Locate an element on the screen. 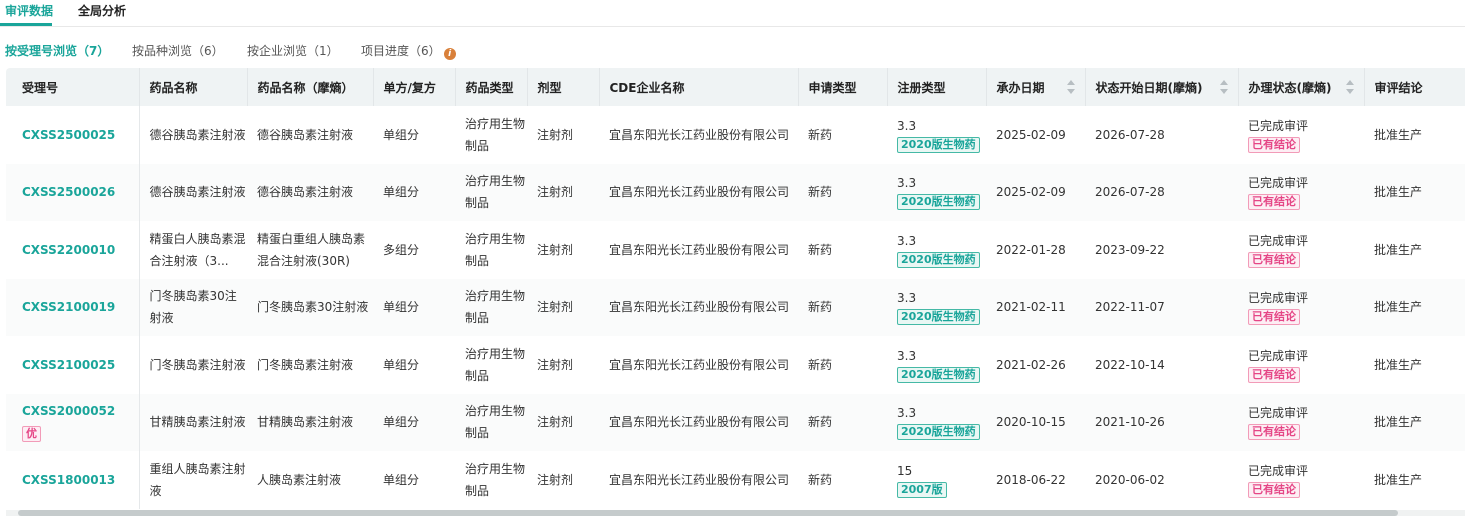 The width and height of the screenshot is (1465, 528). col-header-undertake-date: 承办日期 is located at coordinates (1036, 87).